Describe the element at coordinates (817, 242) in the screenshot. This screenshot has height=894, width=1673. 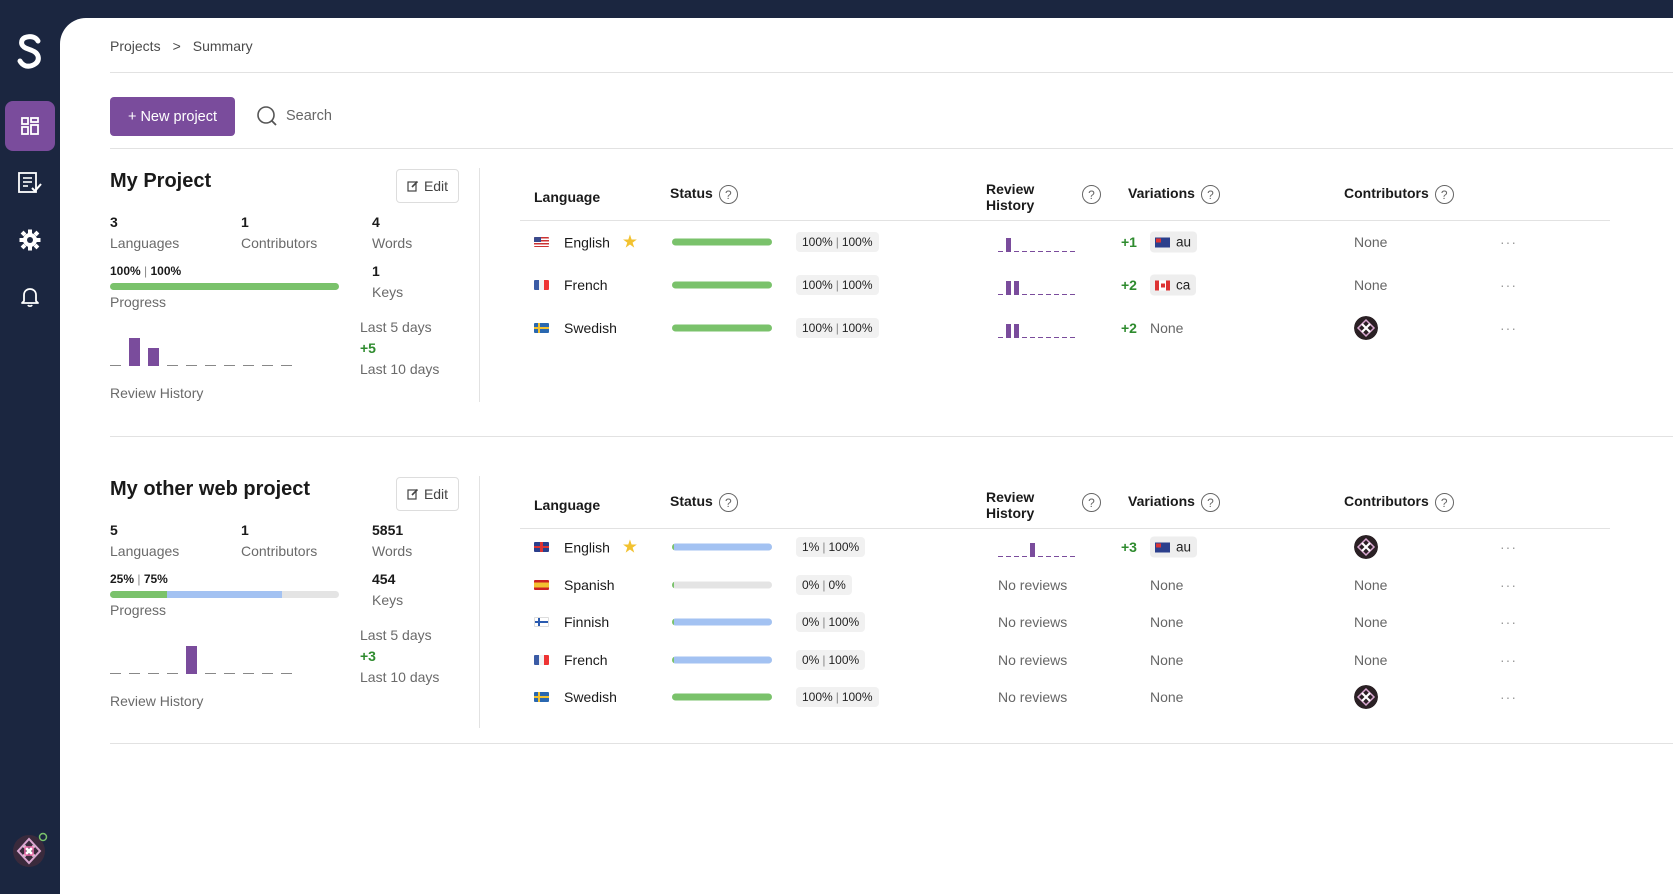
I see `status-reviewed: 100%` at that location.